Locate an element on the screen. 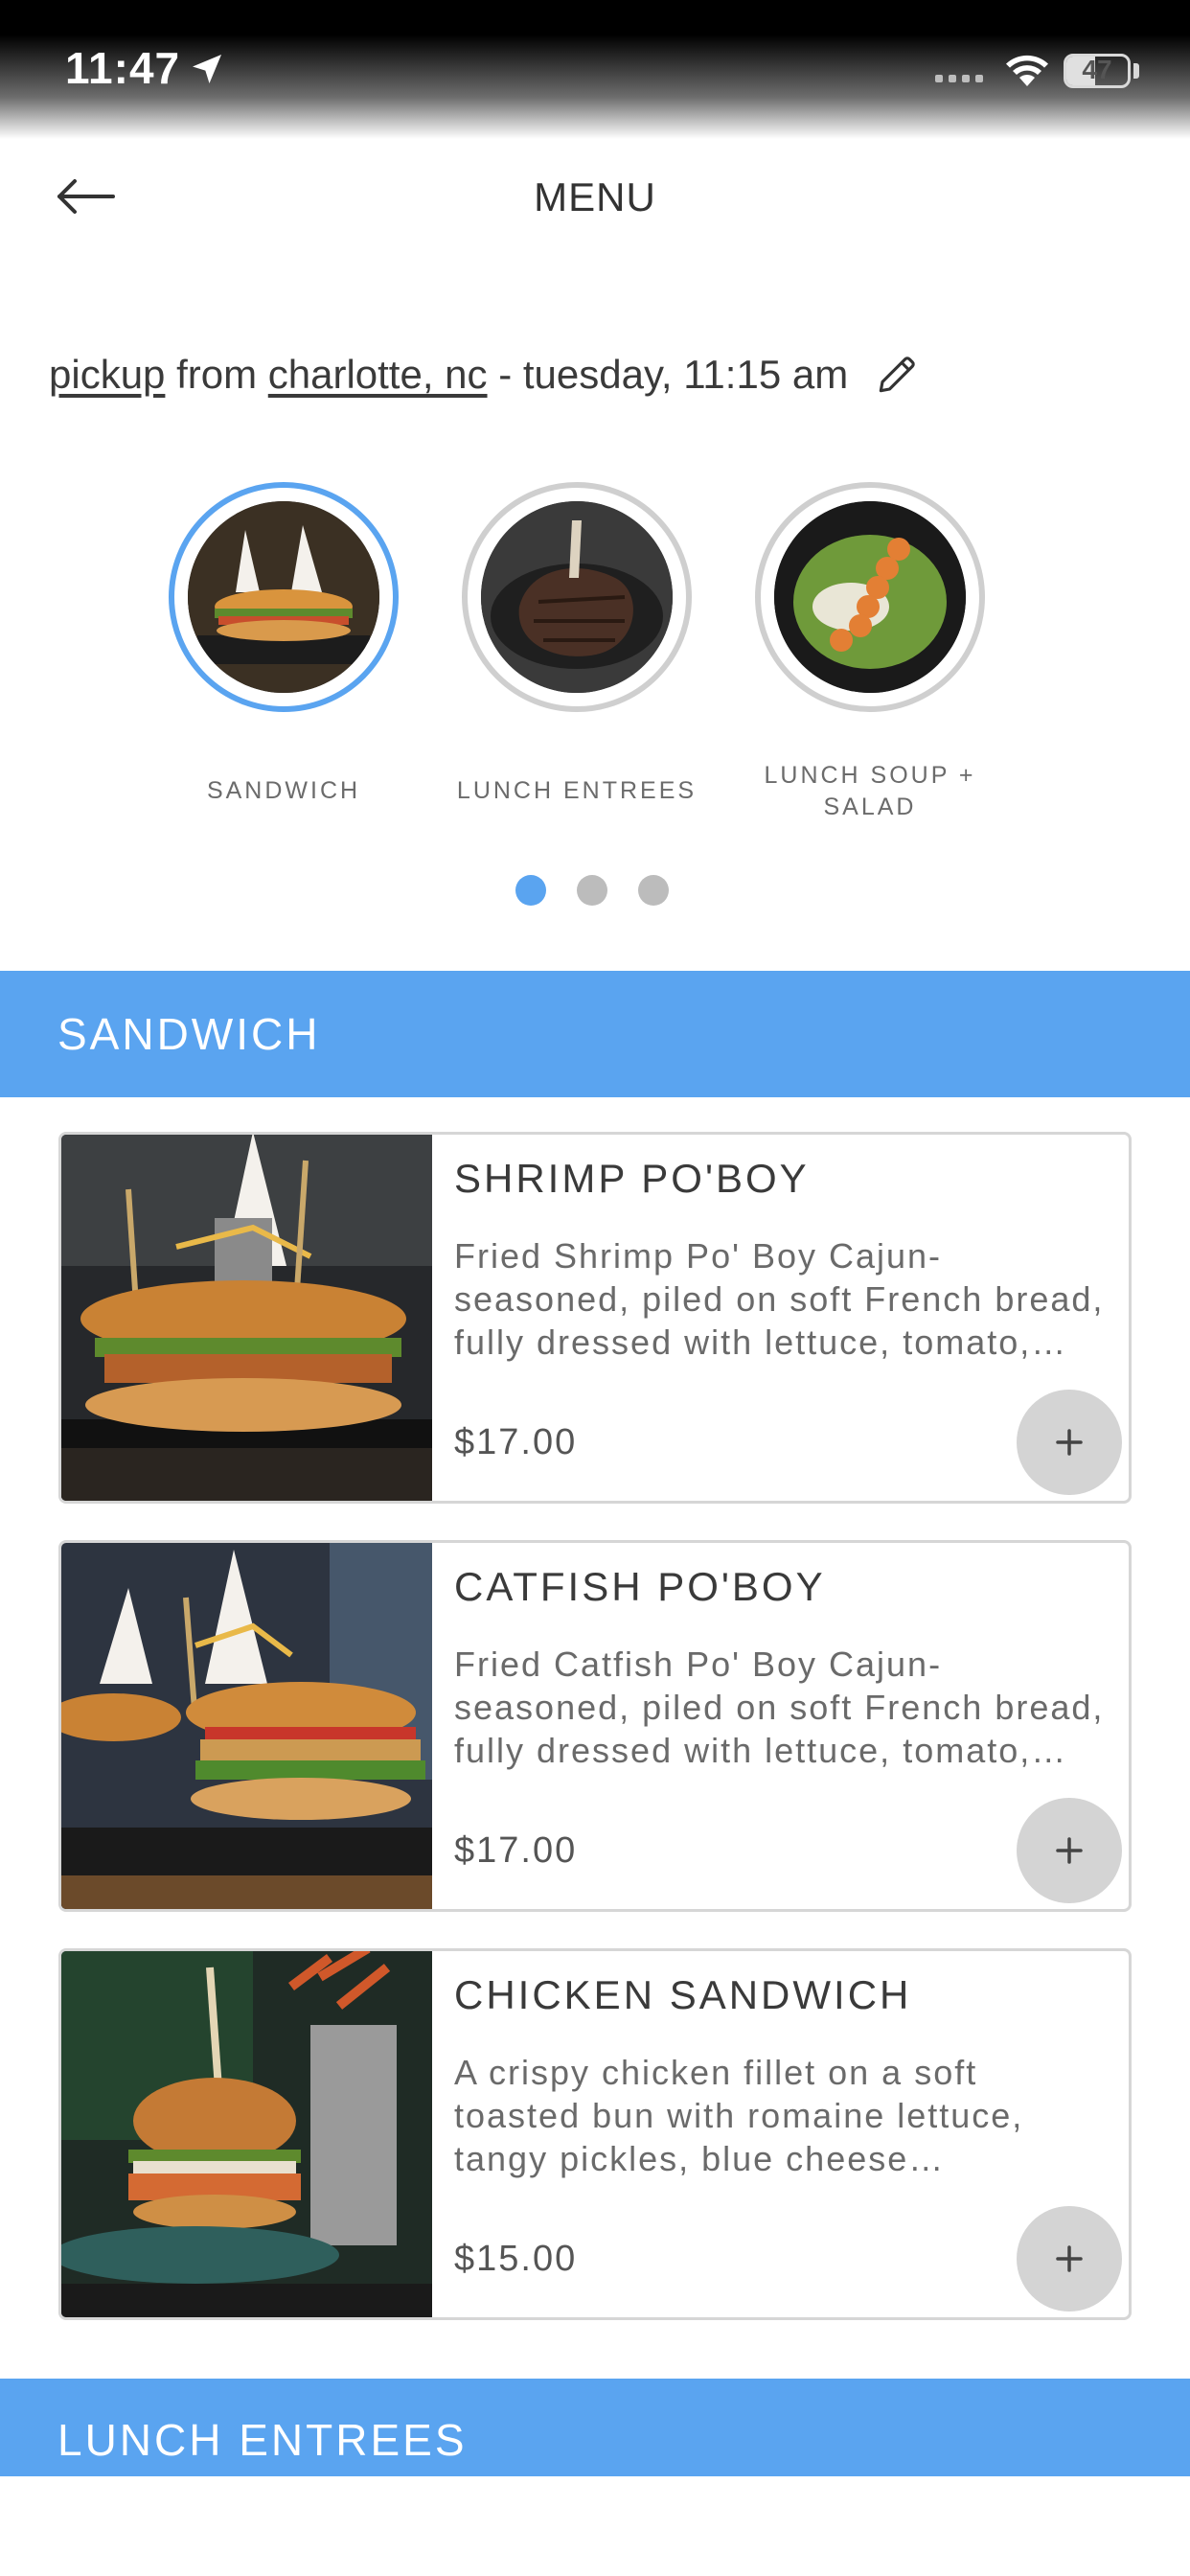  category-sandwich: SANDWICH is located at coordinates (284, 643).